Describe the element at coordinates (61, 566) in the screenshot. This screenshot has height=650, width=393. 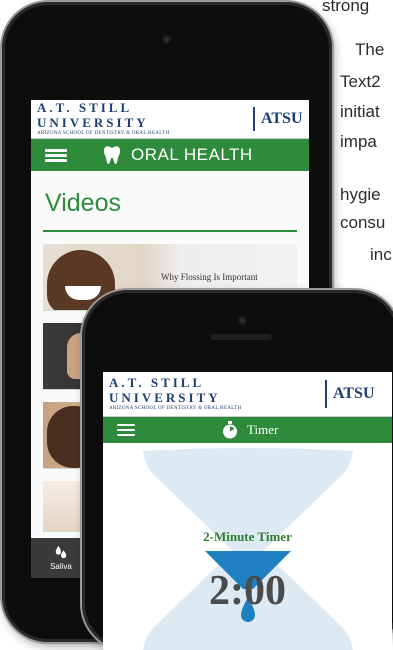
I see `tab-label: Saliva` at that location.